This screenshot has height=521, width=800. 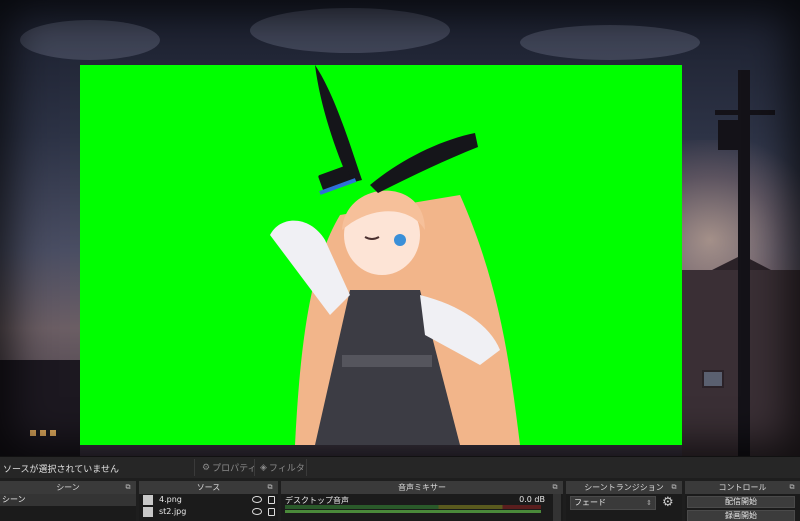 I want to click on audio-mixer-dock: 音声ミキサー ⧉ デスクトップ音声 0.0 dB, so click(x=422, y=501).